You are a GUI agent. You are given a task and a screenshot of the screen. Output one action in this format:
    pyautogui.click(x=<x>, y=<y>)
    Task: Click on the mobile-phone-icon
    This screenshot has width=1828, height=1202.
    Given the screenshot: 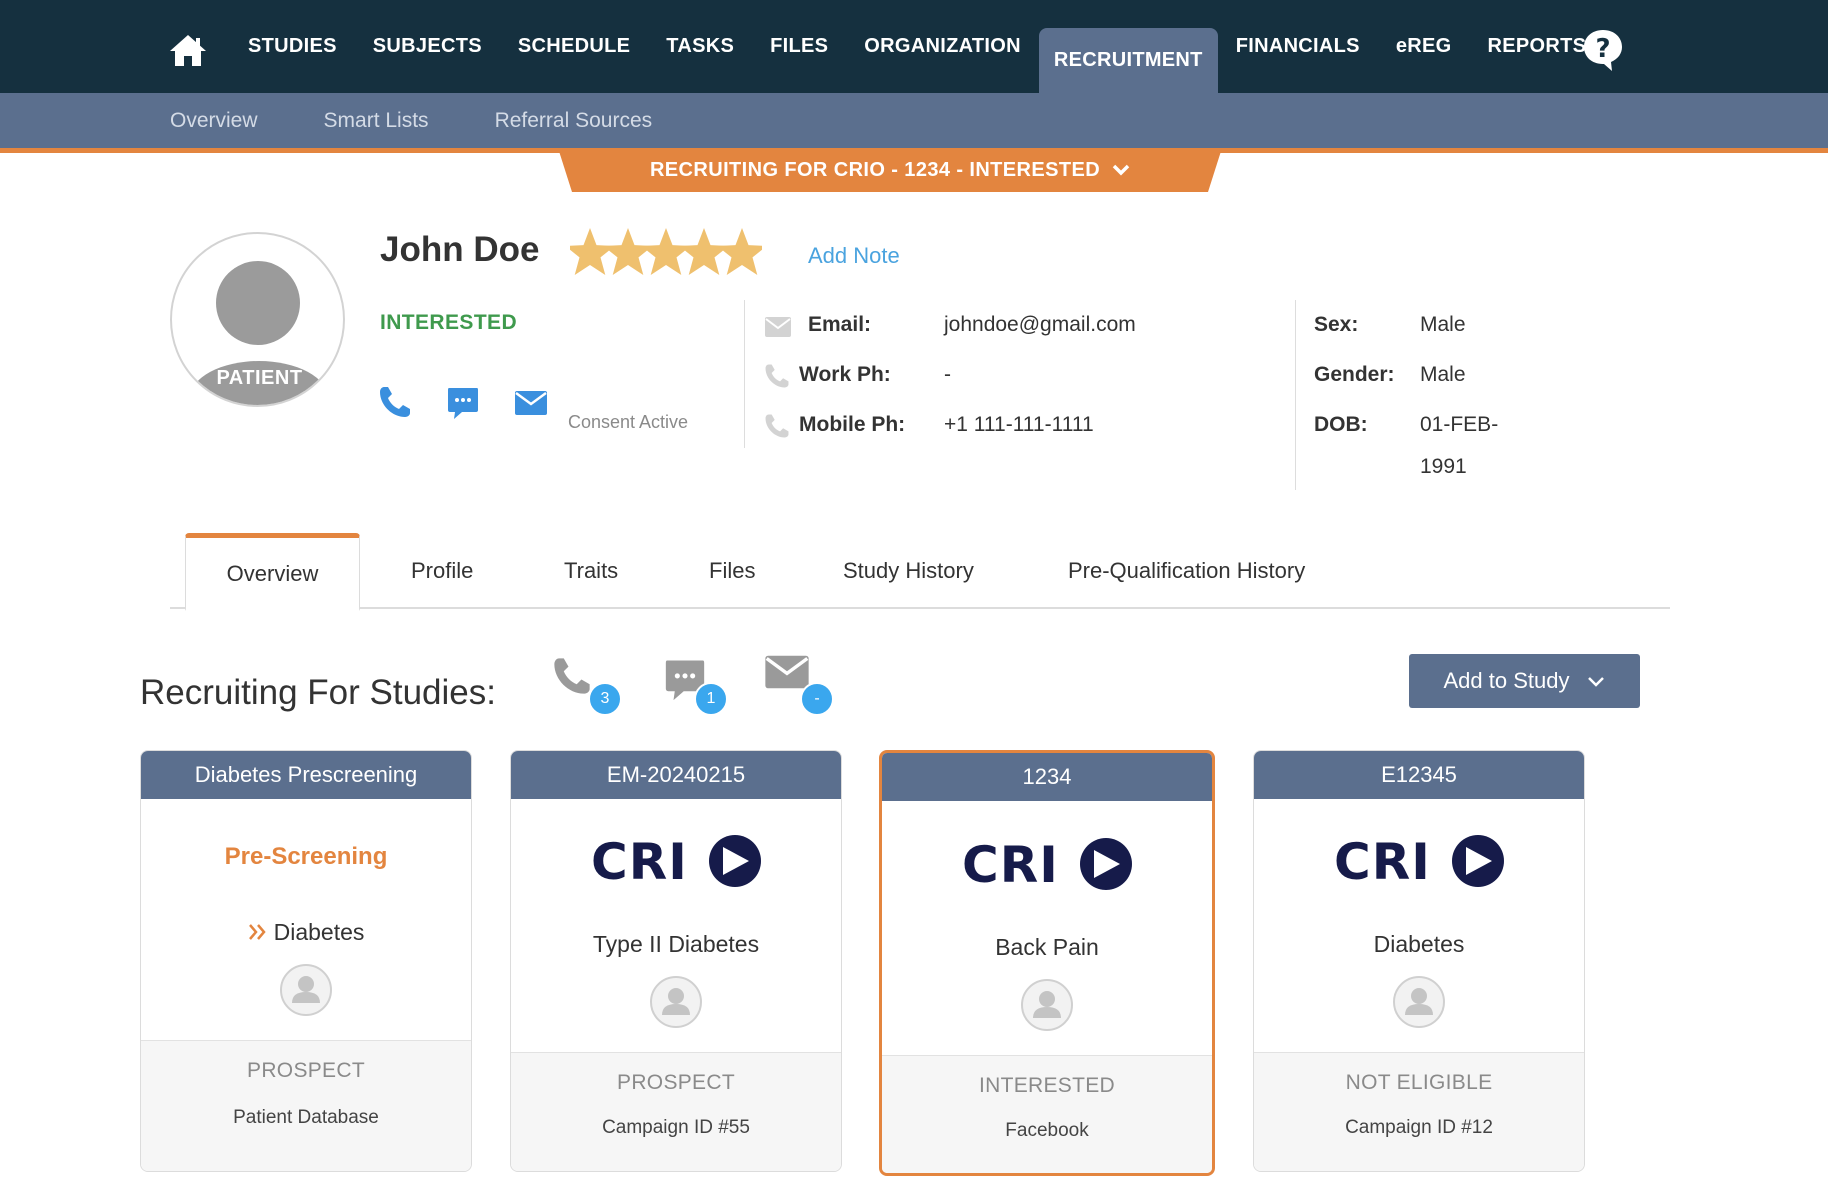 What is the action you would take?
    pyautogui.click(x=777, y=428)
    